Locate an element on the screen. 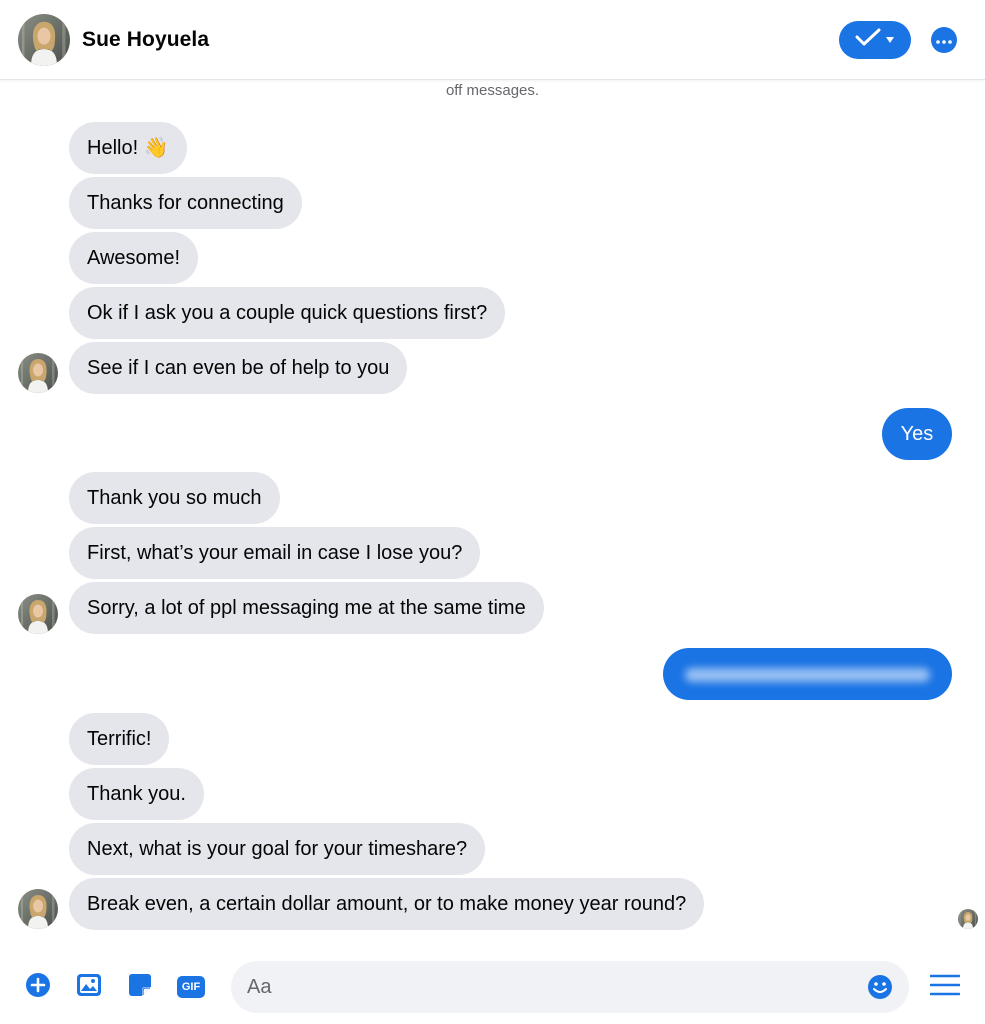 The height and width of the screenshot is (1024, 985). message-composer: GIF is located at coordinates (492, 987).